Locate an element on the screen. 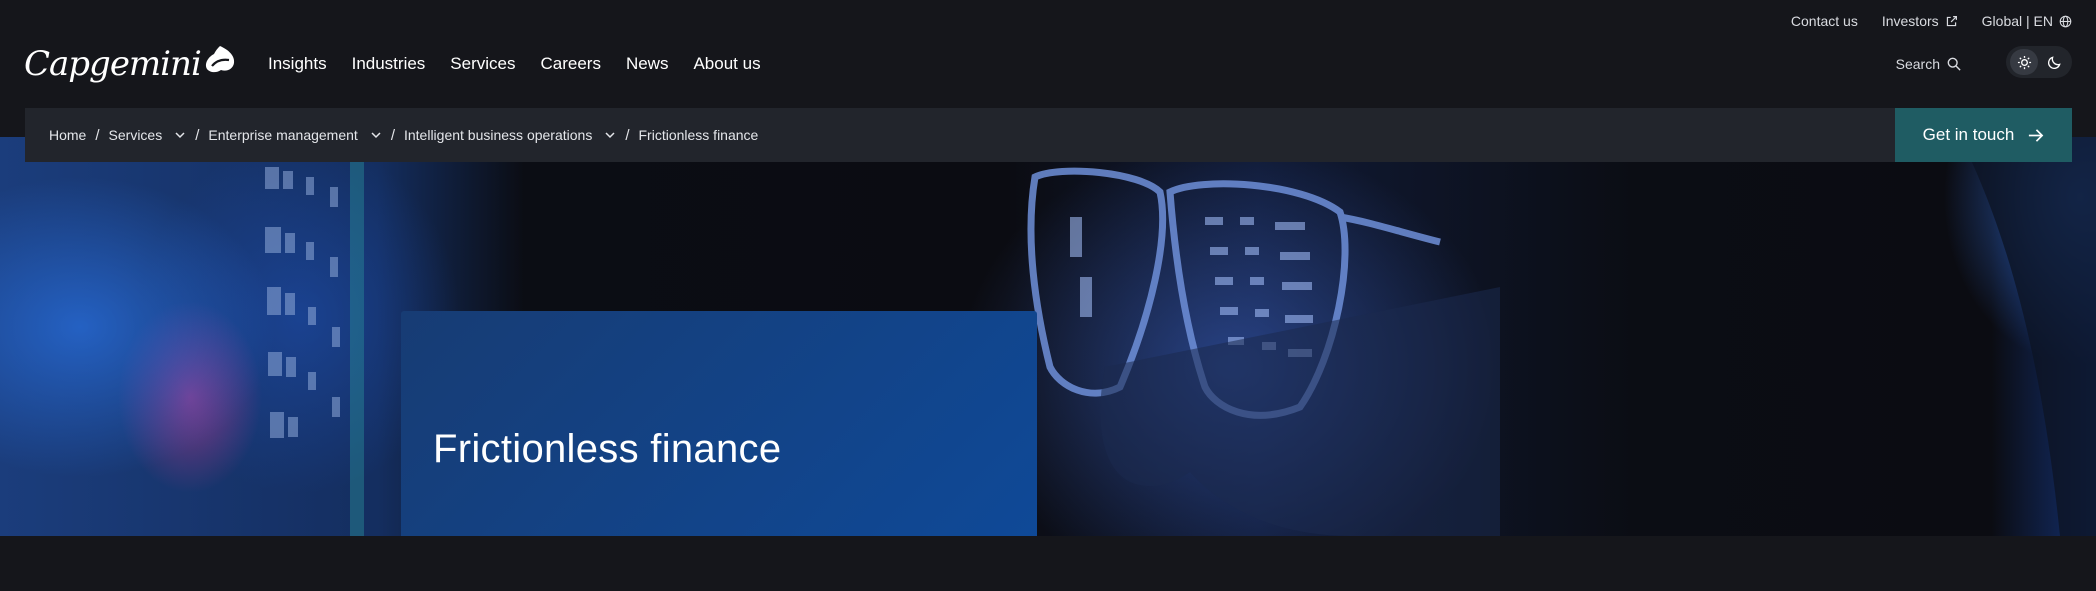  nav-about-us: About us is located at coordinates (726, 64).